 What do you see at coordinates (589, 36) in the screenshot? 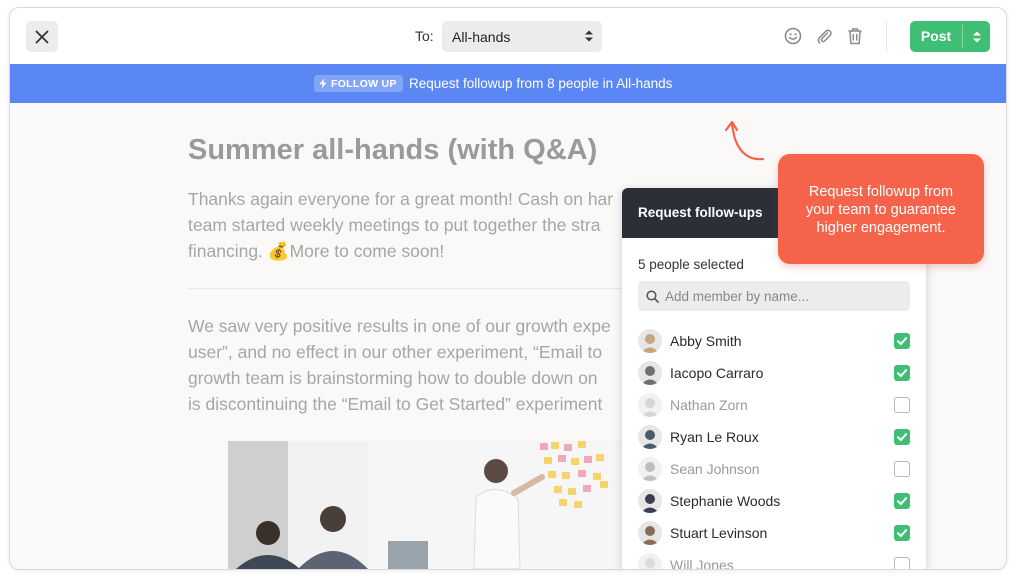
I see `select-arrows-icon` at bounding box center [589, 36].